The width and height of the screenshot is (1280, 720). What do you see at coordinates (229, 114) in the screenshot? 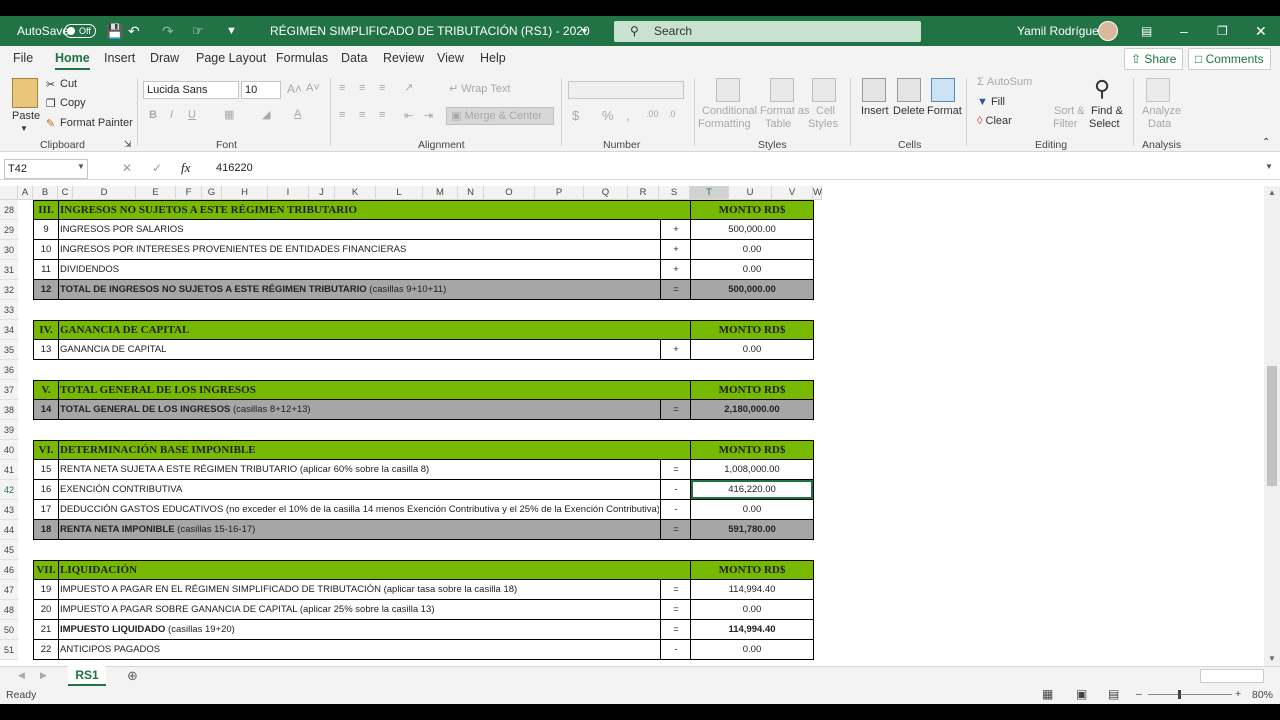
I see `borders-icon: ▦` at bounding box center [229, 114].